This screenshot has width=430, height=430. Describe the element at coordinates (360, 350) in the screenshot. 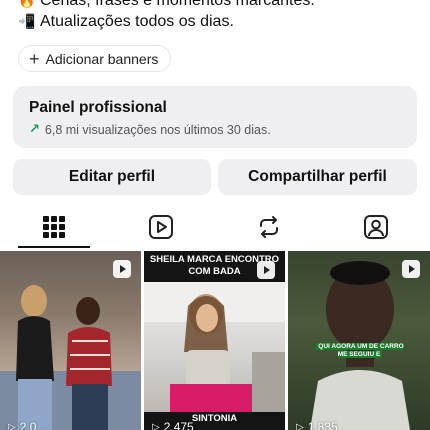

I see `post-caption: QUI AGORA UM DE CARRO ME SEGUIU E` at that location.